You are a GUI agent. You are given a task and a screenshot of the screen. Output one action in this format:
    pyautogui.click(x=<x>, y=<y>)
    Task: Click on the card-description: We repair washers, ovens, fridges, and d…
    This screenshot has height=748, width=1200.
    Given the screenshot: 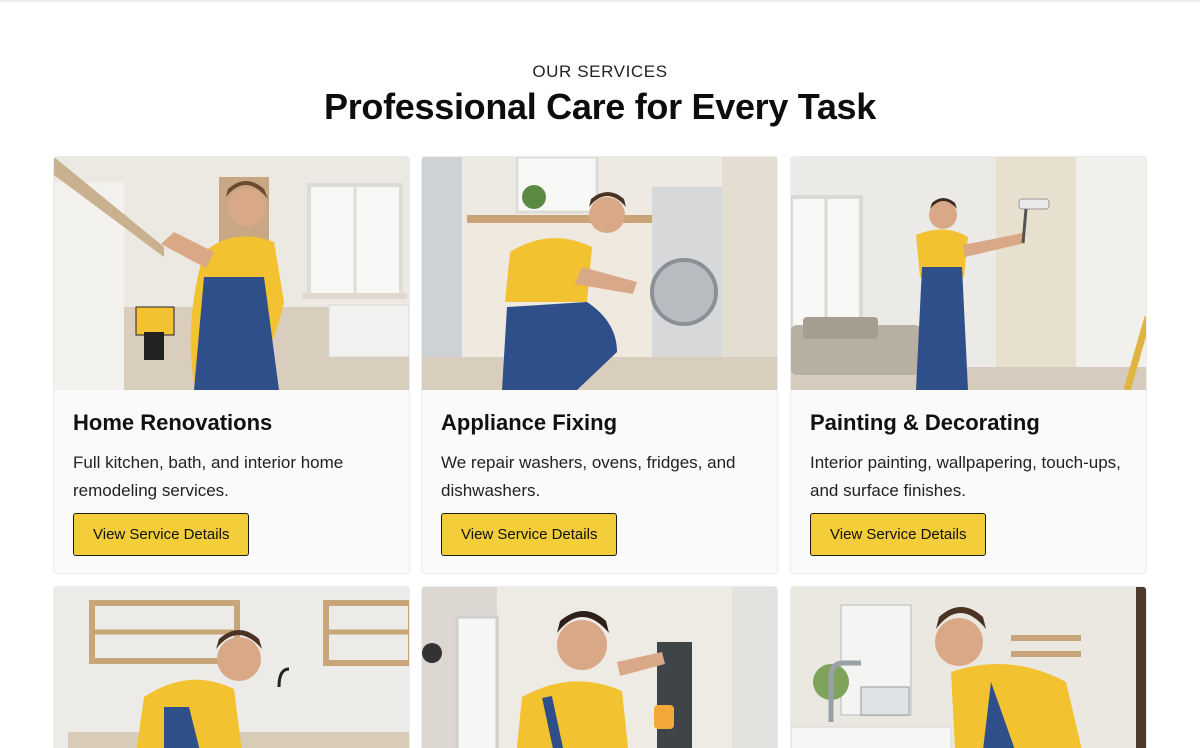 What is the action you would take?
    pyautogui.click(x=588, y=476)
    